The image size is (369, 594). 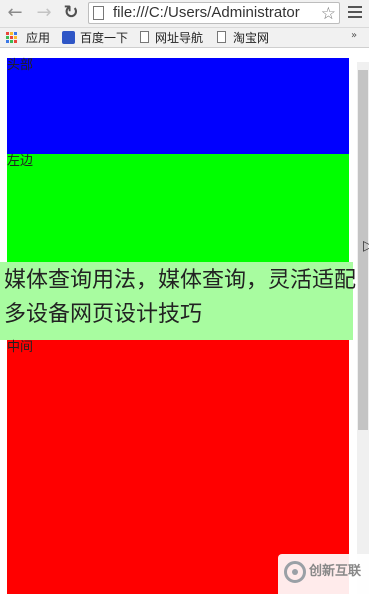 What do you see at coordinates (20, 65) in the screenshot?
I see `header-label: 头部` at bounding box center [20, 65].